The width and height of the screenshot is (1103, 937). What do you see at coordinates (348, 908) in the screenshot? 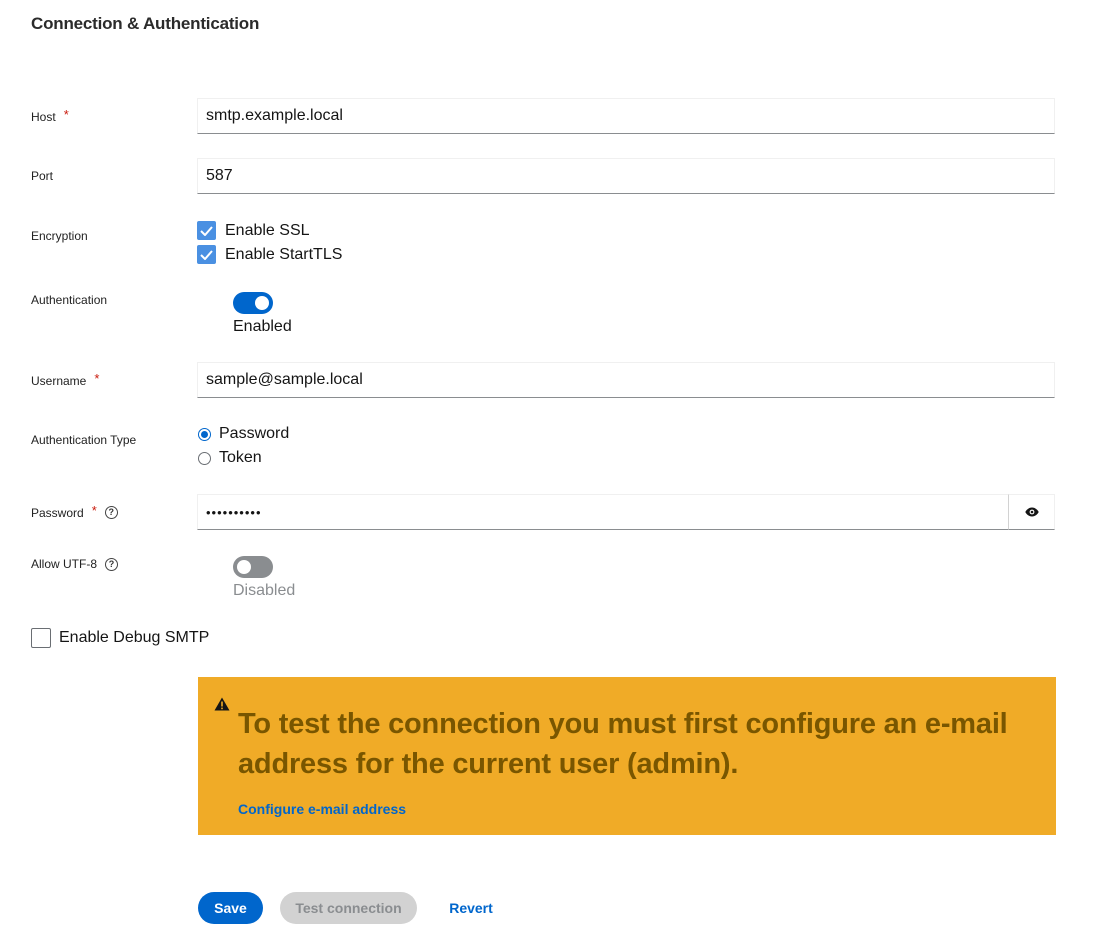
I see `test-connection-button: Test connection` at bounding box center [348, 908].